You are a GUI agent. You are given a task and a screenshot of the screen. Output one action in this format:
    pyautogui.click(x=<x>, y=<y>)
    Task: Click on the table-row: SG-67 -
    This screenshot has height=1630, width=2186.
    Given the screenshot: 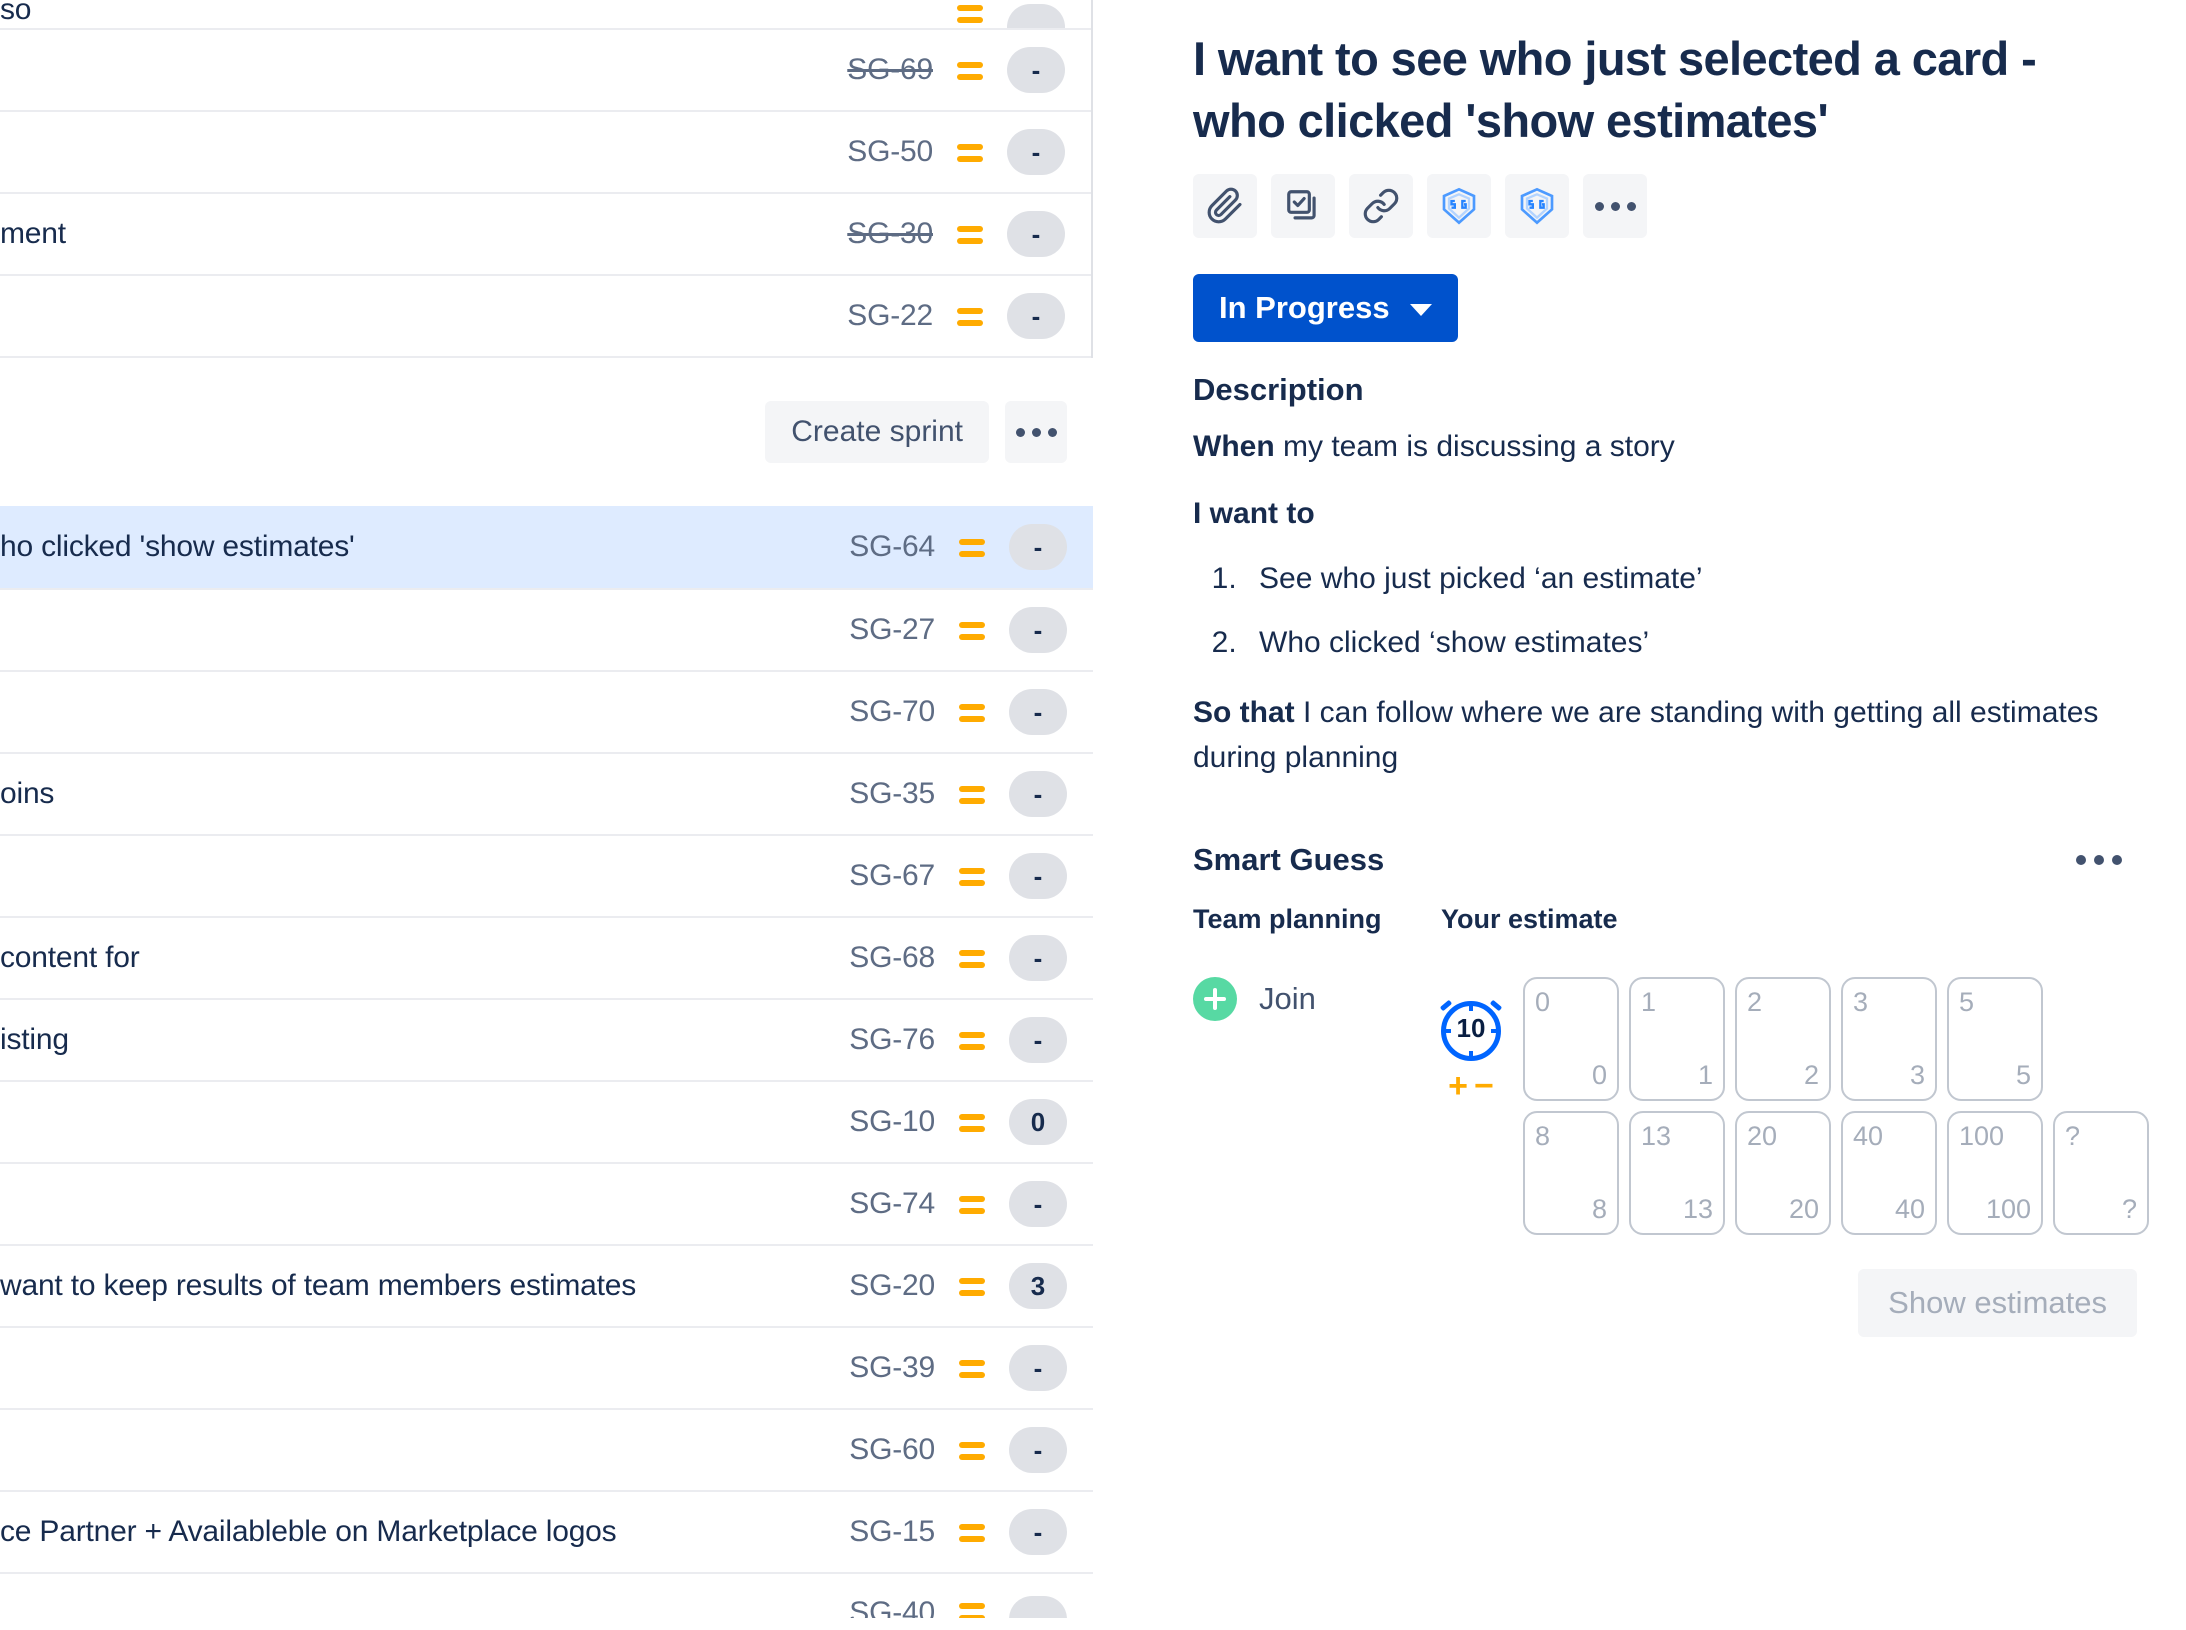 What is the action you would take?
    pyautogui.click(x=546, y=875)
    